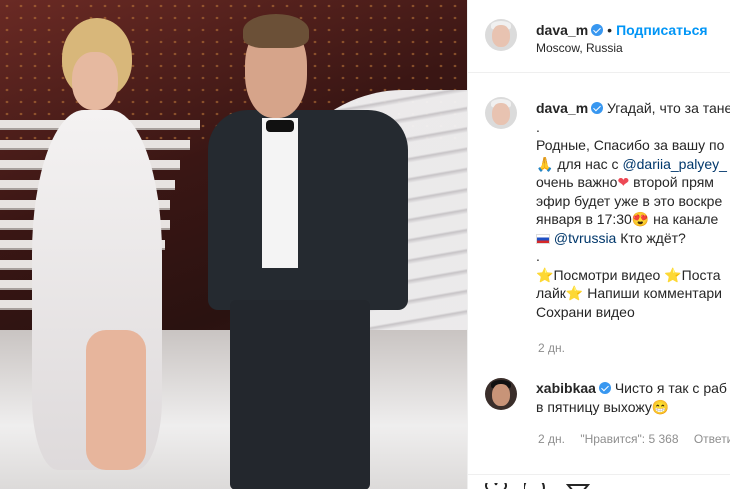  What do you see at coordinates (551, 439) in the screenshot?
I see `comment-timestamp: 2 дн.` at bounding box center [551, 439].